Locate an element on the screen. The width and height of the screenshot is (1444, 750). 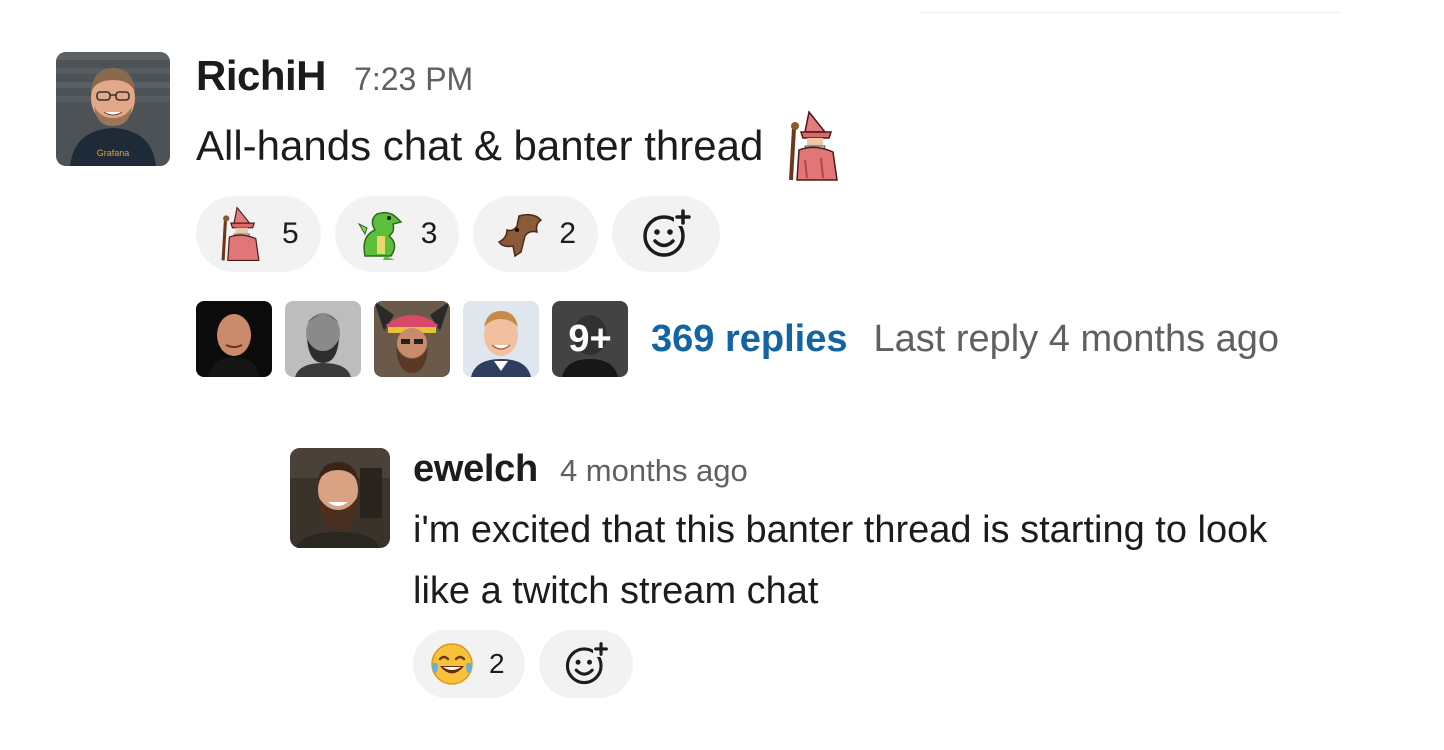
dragon-emoji-icon is located at coordinates (380, 234).